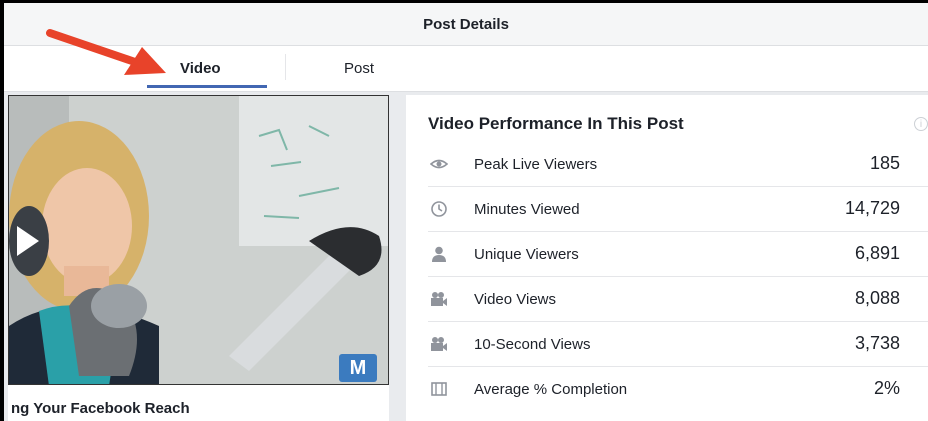  Describe the element at coordinates (921, 124) in the screenshot. I see `info-icon: i` at that location.